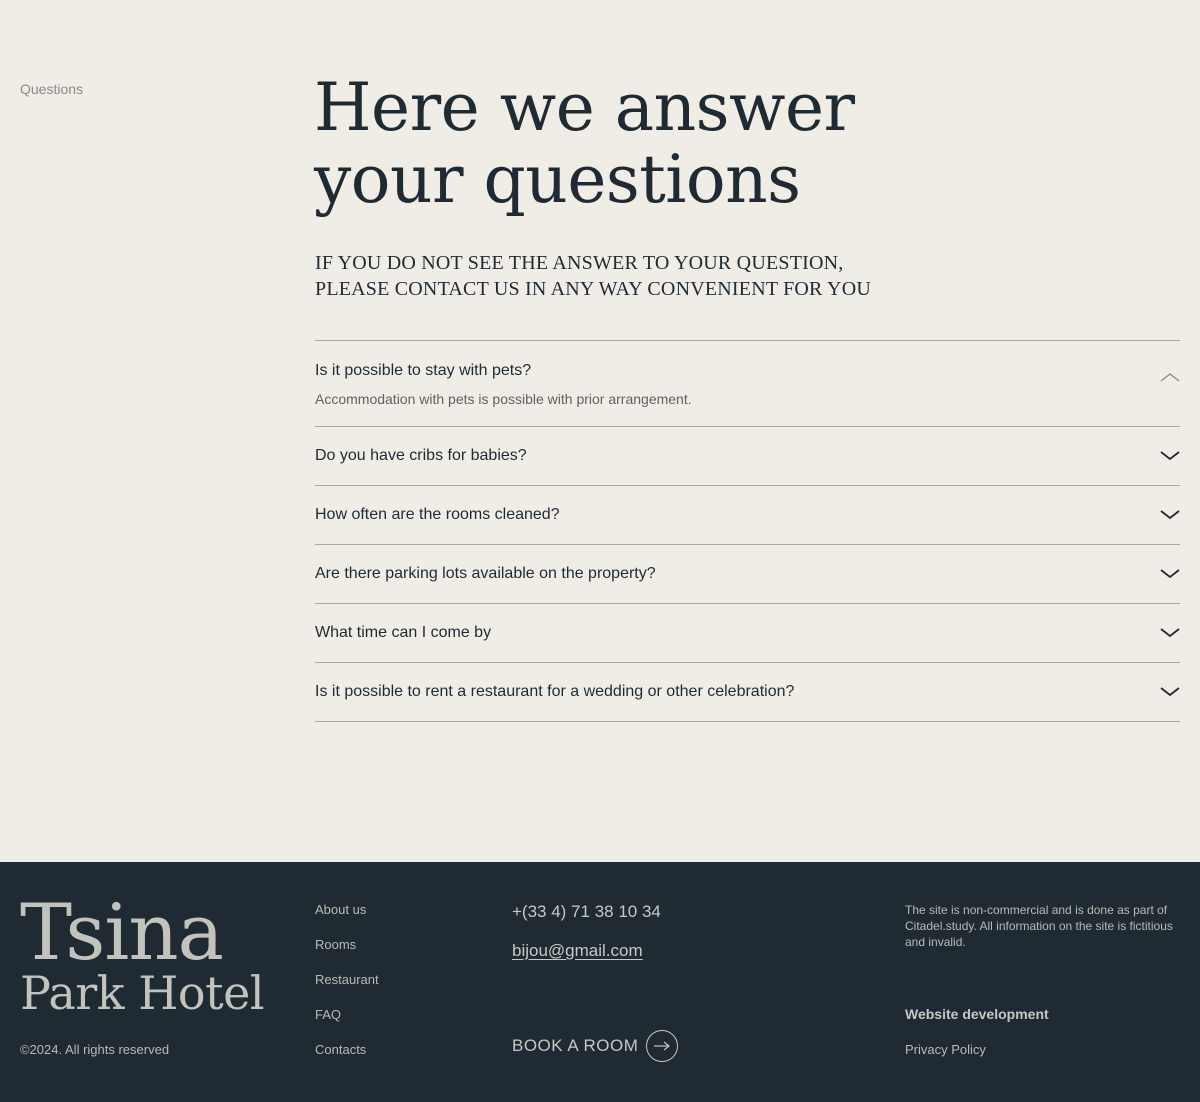 The image size is (1200, 1102). I want to click on faq-question: Do you have cribs for babies?, so click(421, 456).